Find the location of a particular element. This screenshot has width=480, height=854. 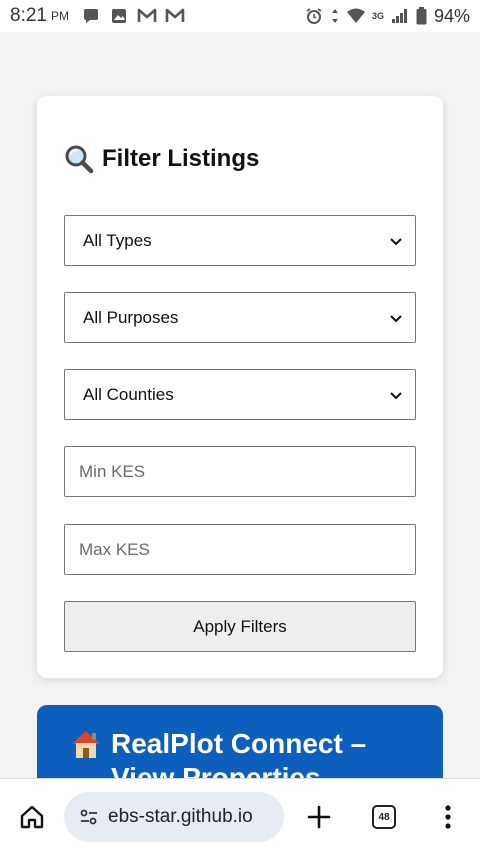

home-icon is located at coordinates (32, 817).